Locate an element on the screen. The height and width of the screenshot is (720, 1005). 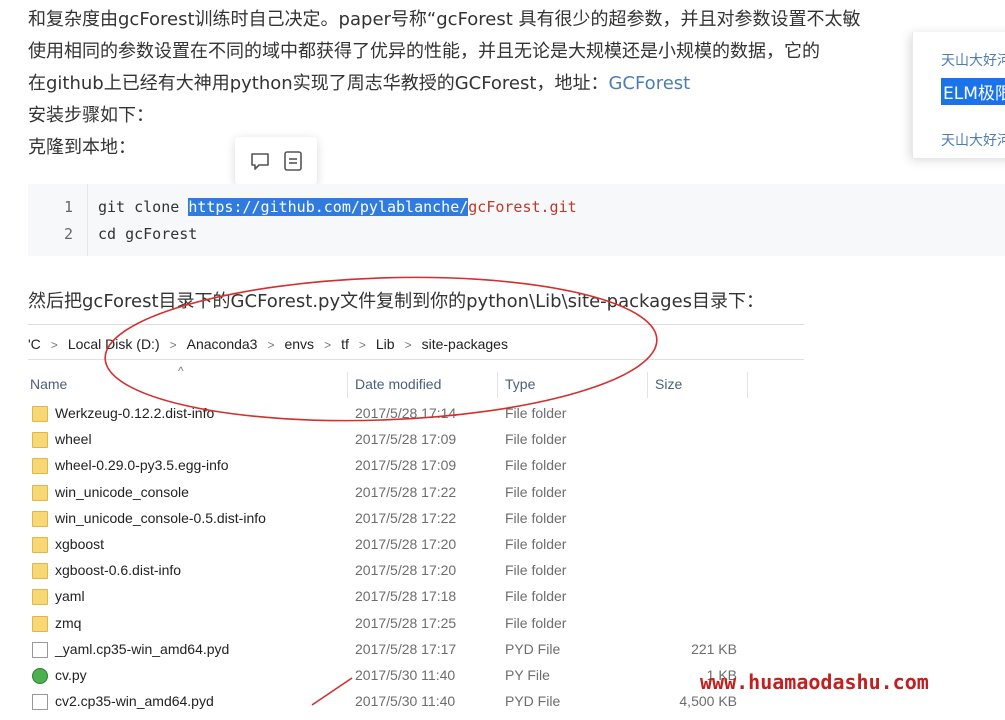
related-article-link-2: 天山大好河 is located at coordinates (973, 140).